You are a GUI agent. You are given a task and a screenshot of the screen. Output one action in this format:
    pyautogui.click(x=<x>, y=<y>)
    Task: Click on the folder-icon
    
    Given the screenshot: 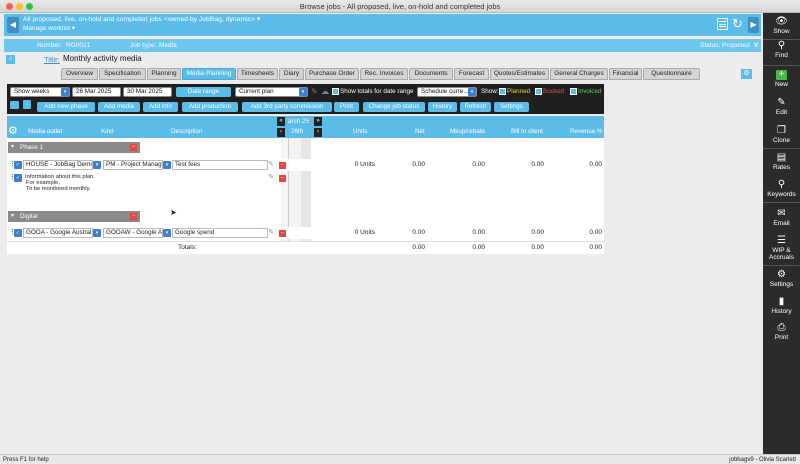 What is the action you would take?
    pyautogui.click(x=14, y=105)
    